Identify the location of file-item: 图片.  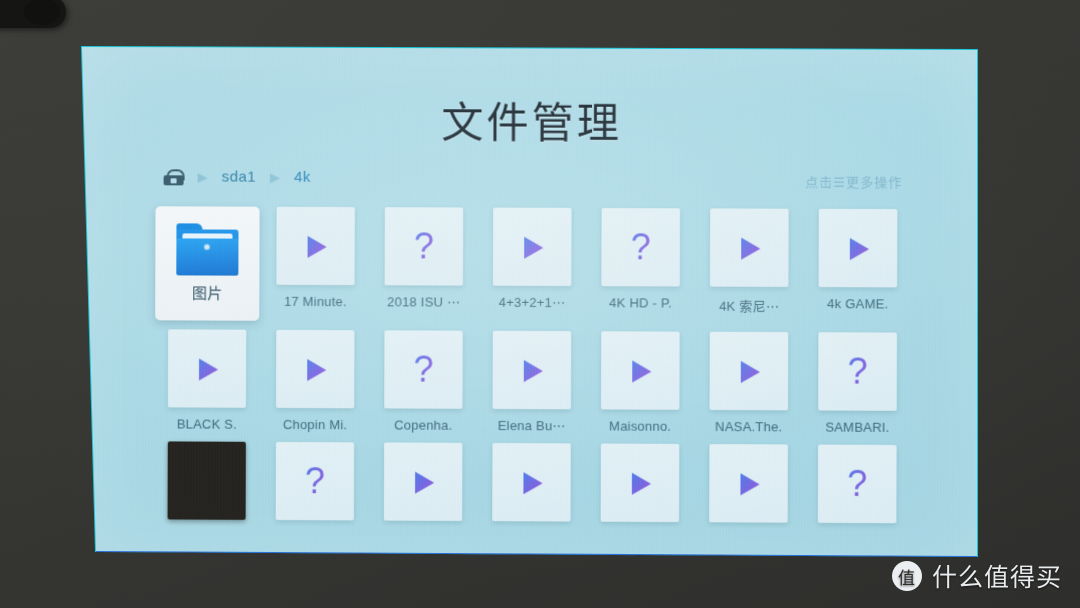
(207, 263).